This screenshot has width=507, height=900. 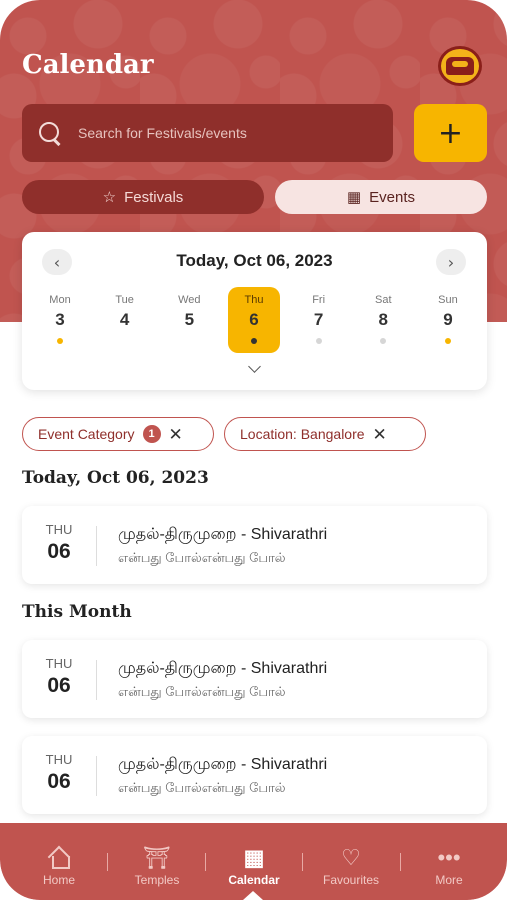 I want to click on nav-calendar: ▦ Calendar, so click(x=254, y=858).